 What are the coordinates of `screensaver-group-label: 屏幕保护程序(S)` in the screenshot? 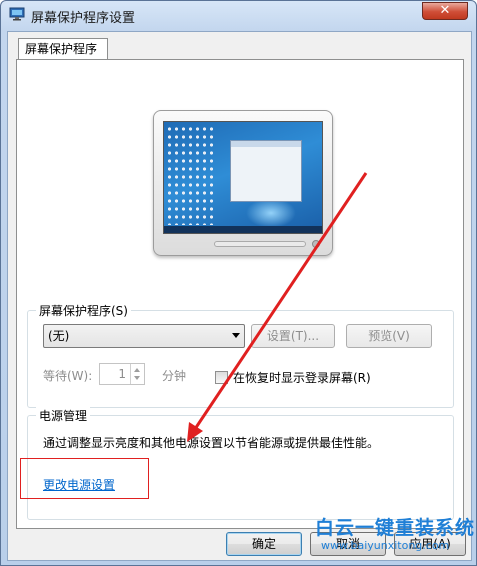 It's located at (83, 310).